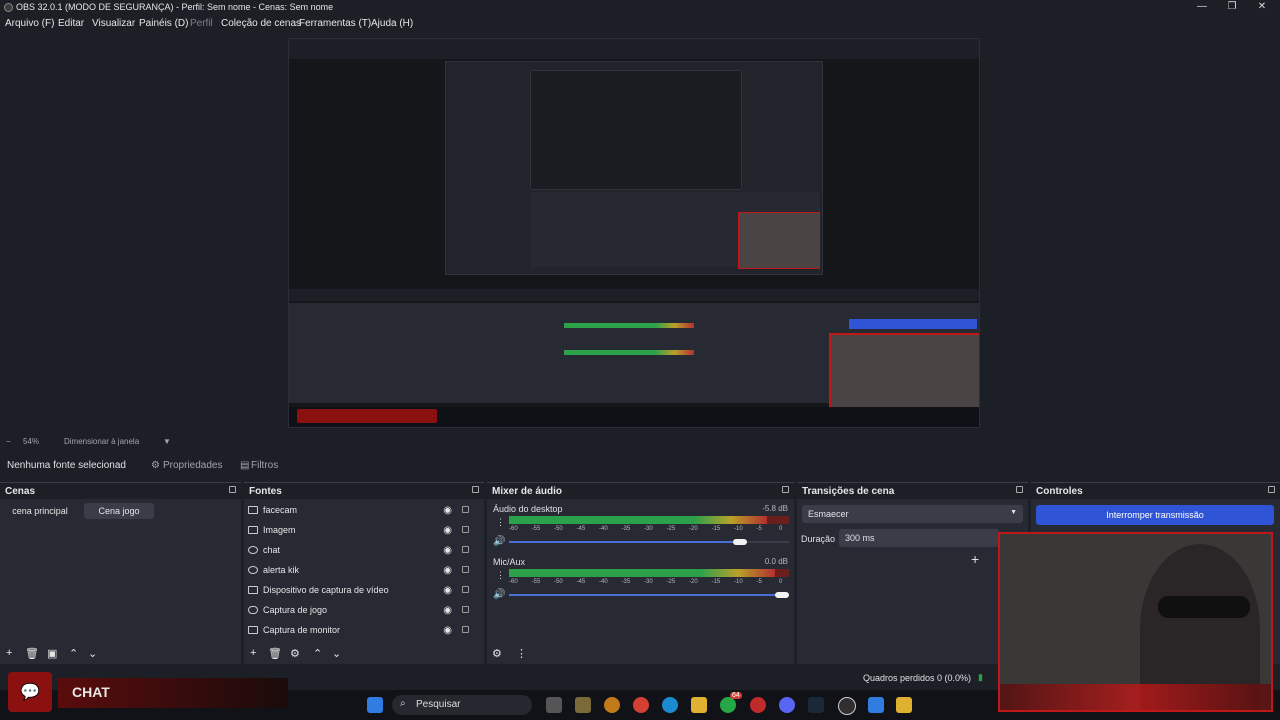 Image resolution: width=1280 pixels, height=720 pixels. What do you see at coordinates (113, 23) in the screenshot?
I see `menu-visualizar: Visualizar` at bounding box center [113, 23].